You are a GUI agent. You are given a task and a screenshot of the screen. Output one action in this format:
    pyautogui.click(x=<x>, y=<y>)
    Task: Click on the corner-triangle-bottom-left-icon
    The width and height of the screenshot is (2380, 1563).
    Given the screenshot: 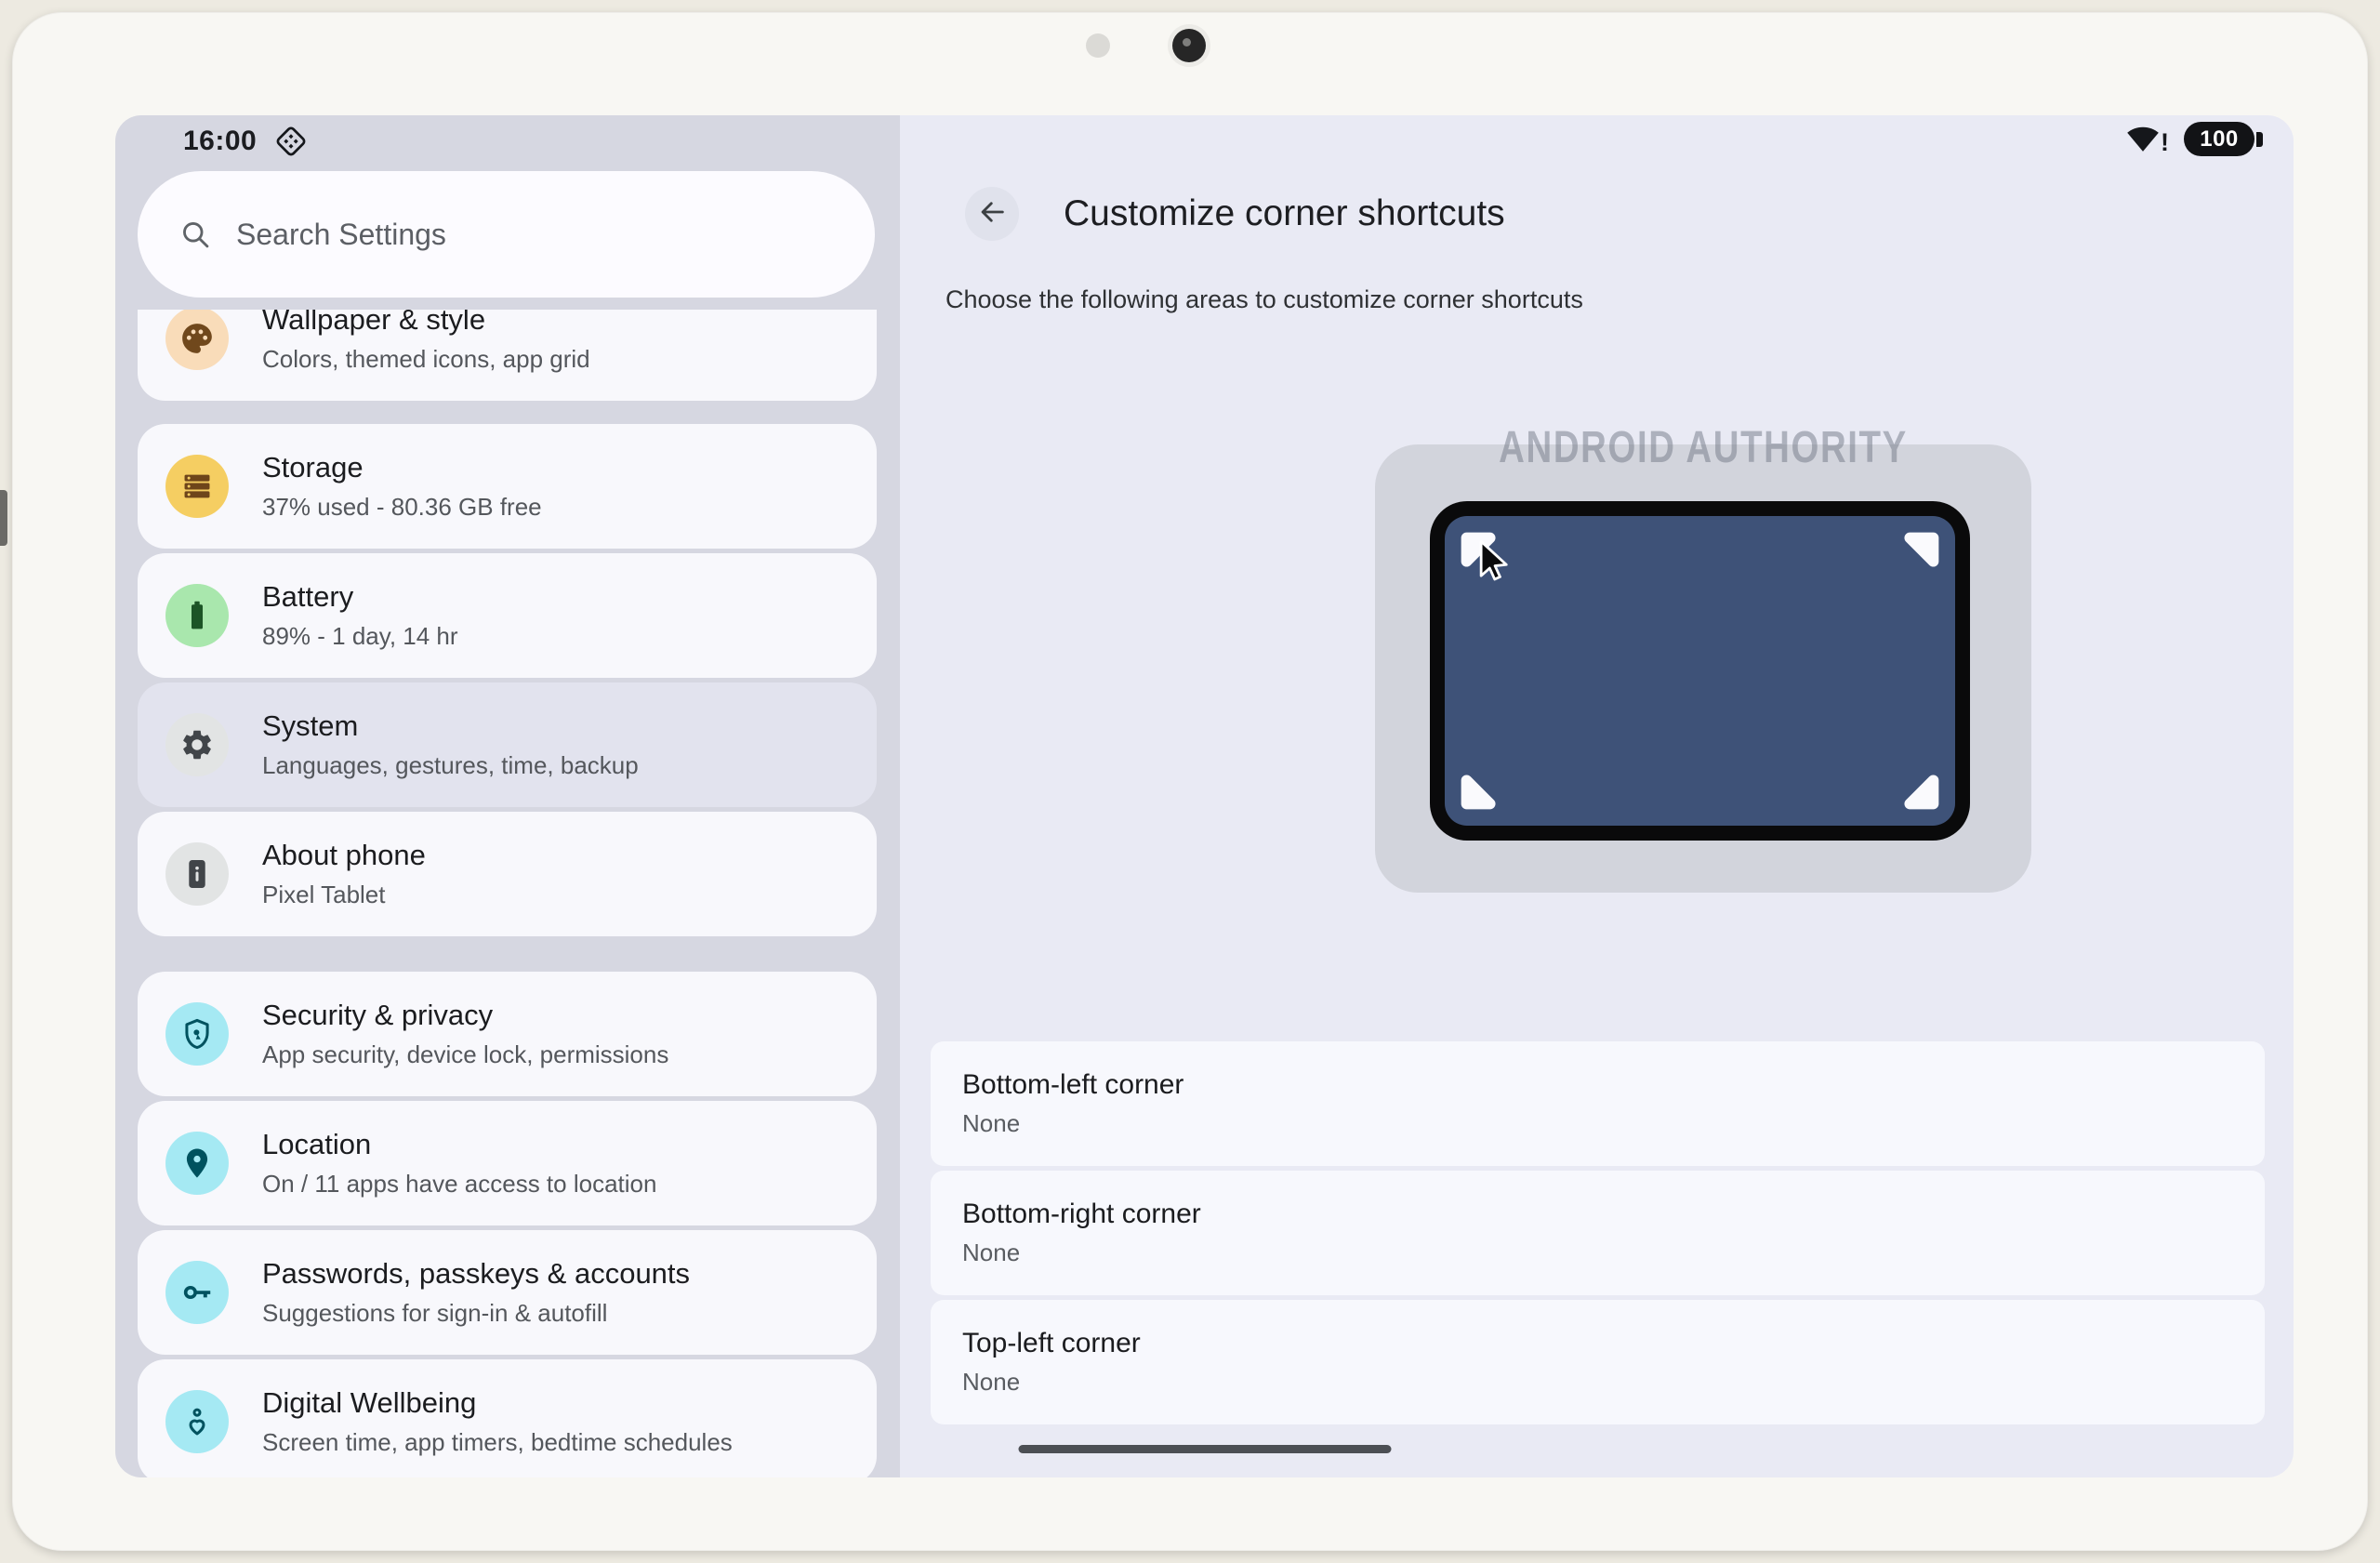 What is the action you would take?
    pyautogui.click(x=1478, y=793)
    